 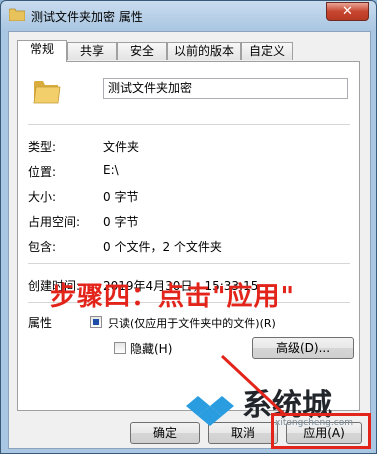 What do you see at coordinates (204, 51) in the screenshot?
I see `tab-previous-versions: 以前的版本` at bounding box center [204, 51].